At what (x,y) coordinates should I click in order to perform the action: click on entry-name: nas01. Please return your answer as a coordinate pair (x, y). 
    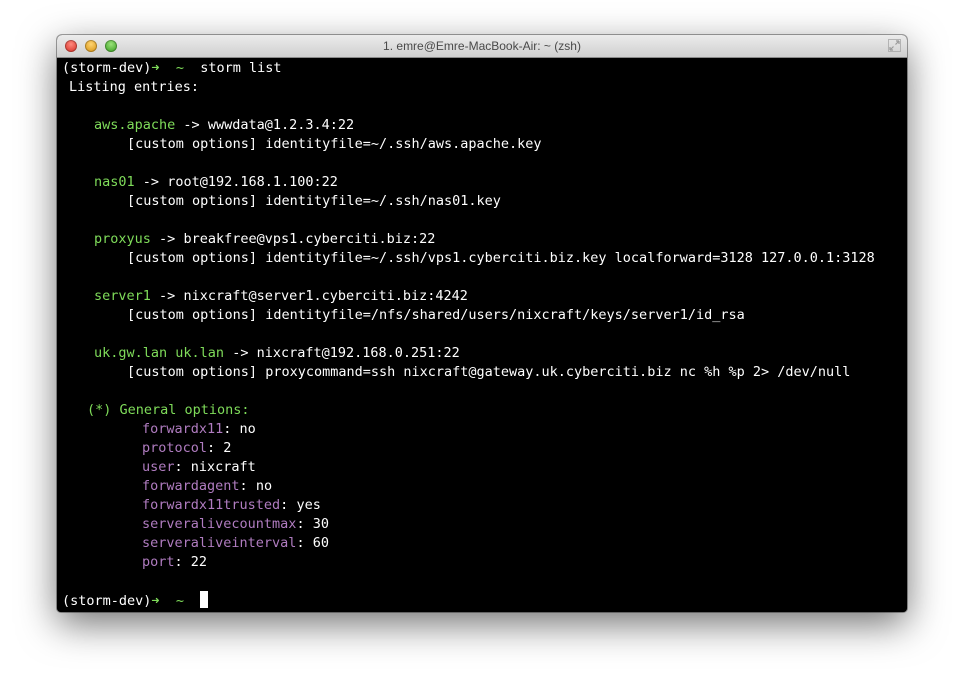
    Looking at the image, I should click on (114, 182).